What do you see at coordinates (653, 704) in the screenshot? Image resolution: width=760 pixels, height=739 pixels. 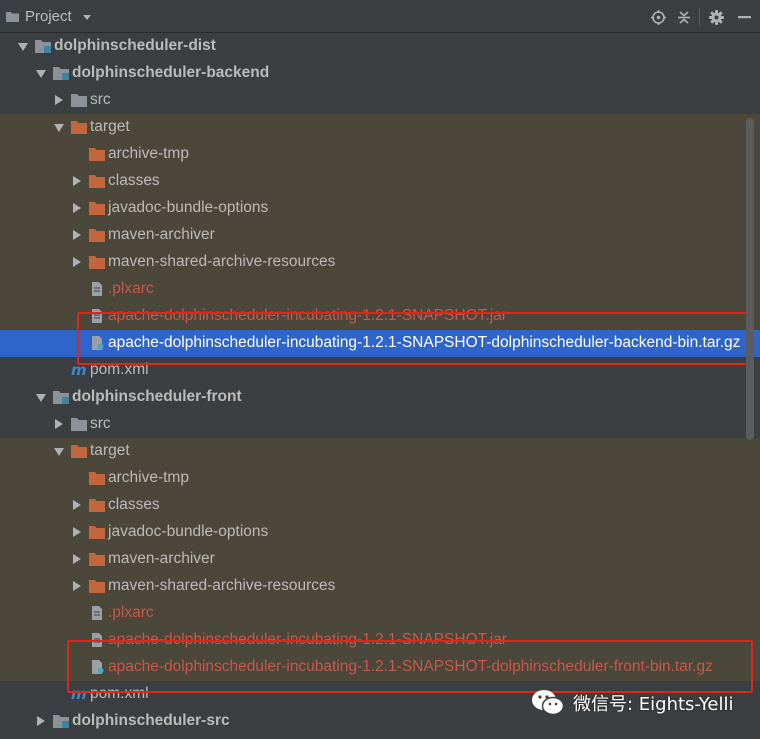 I see `watermark-text: 微信号: Eights-Yelli` at bounding box center [653, 704].